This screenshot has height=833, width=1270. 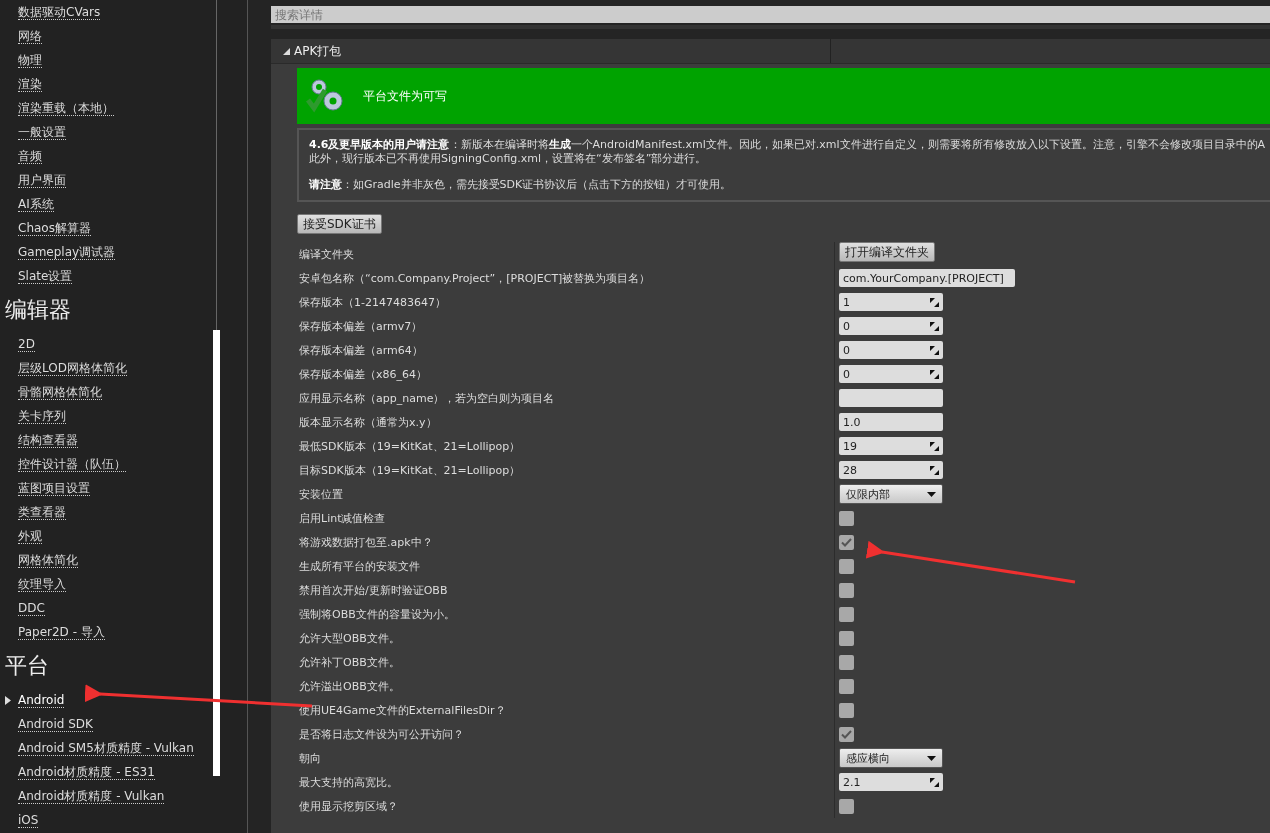 I want to click on text-field, so click(x=891, y=398).